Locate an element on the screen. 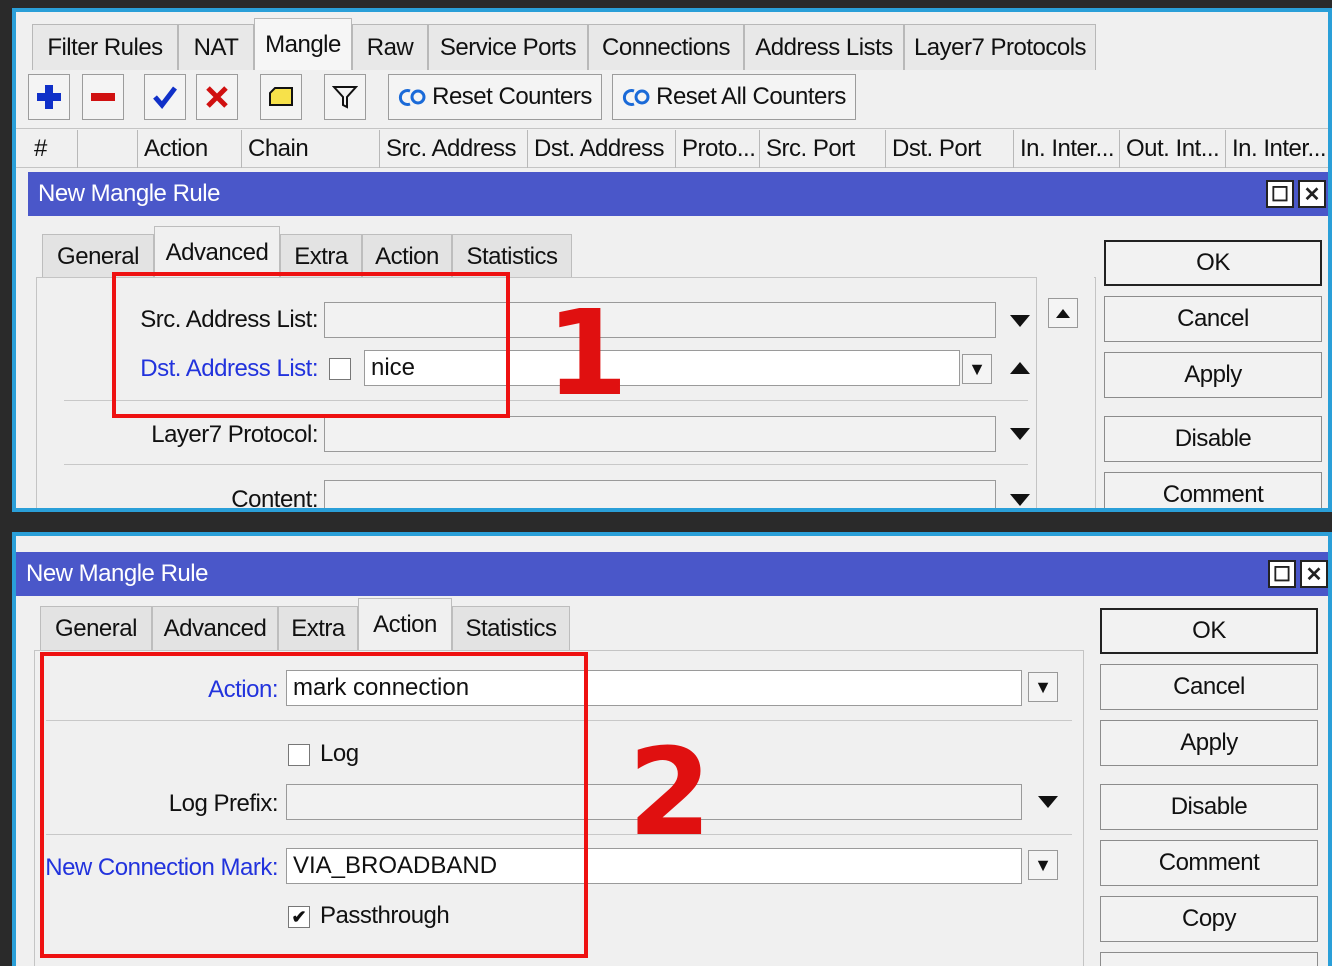  dialog-tab-action: Action is located at coordinates (405, 624).